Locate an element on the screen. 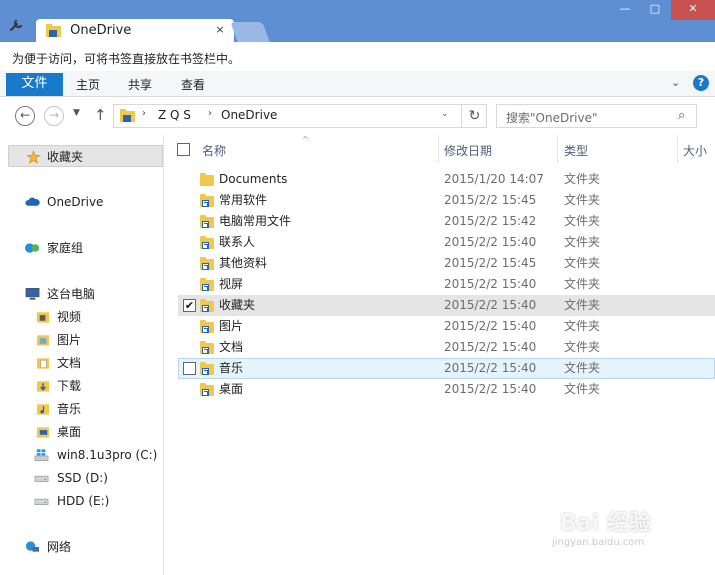  file-name: 常用软件 is located at coordinates (243, 200).